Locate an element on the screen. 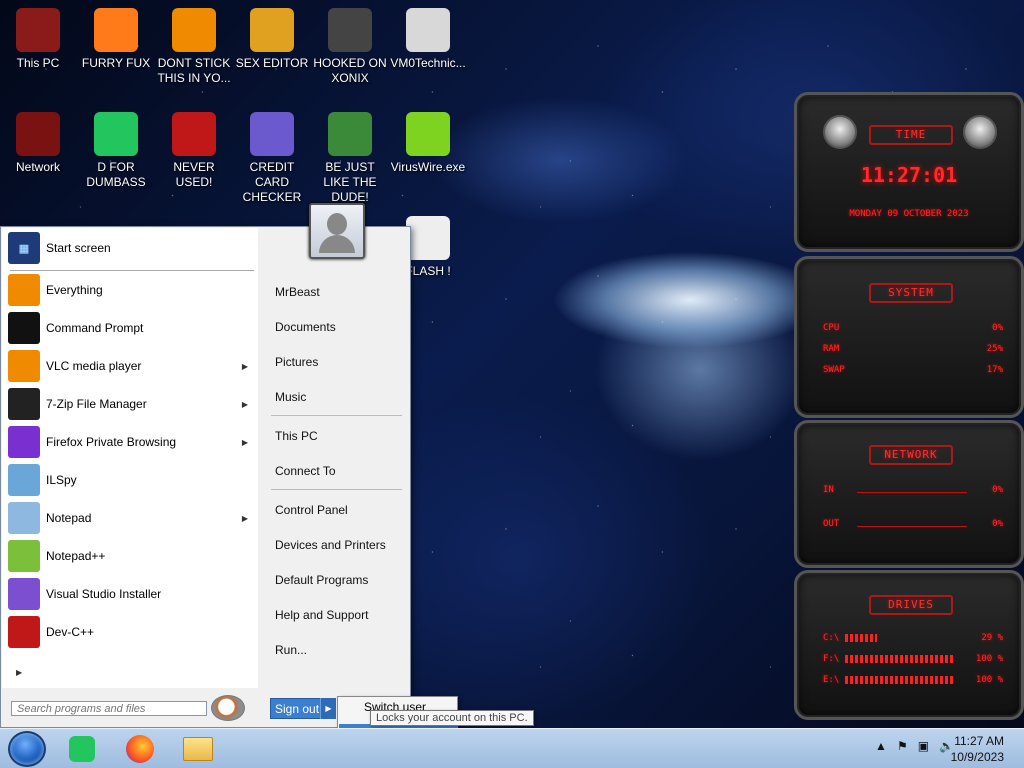 This screenshot has height=768, width=1024. firefox-icon is located at coordinates (140, 749).